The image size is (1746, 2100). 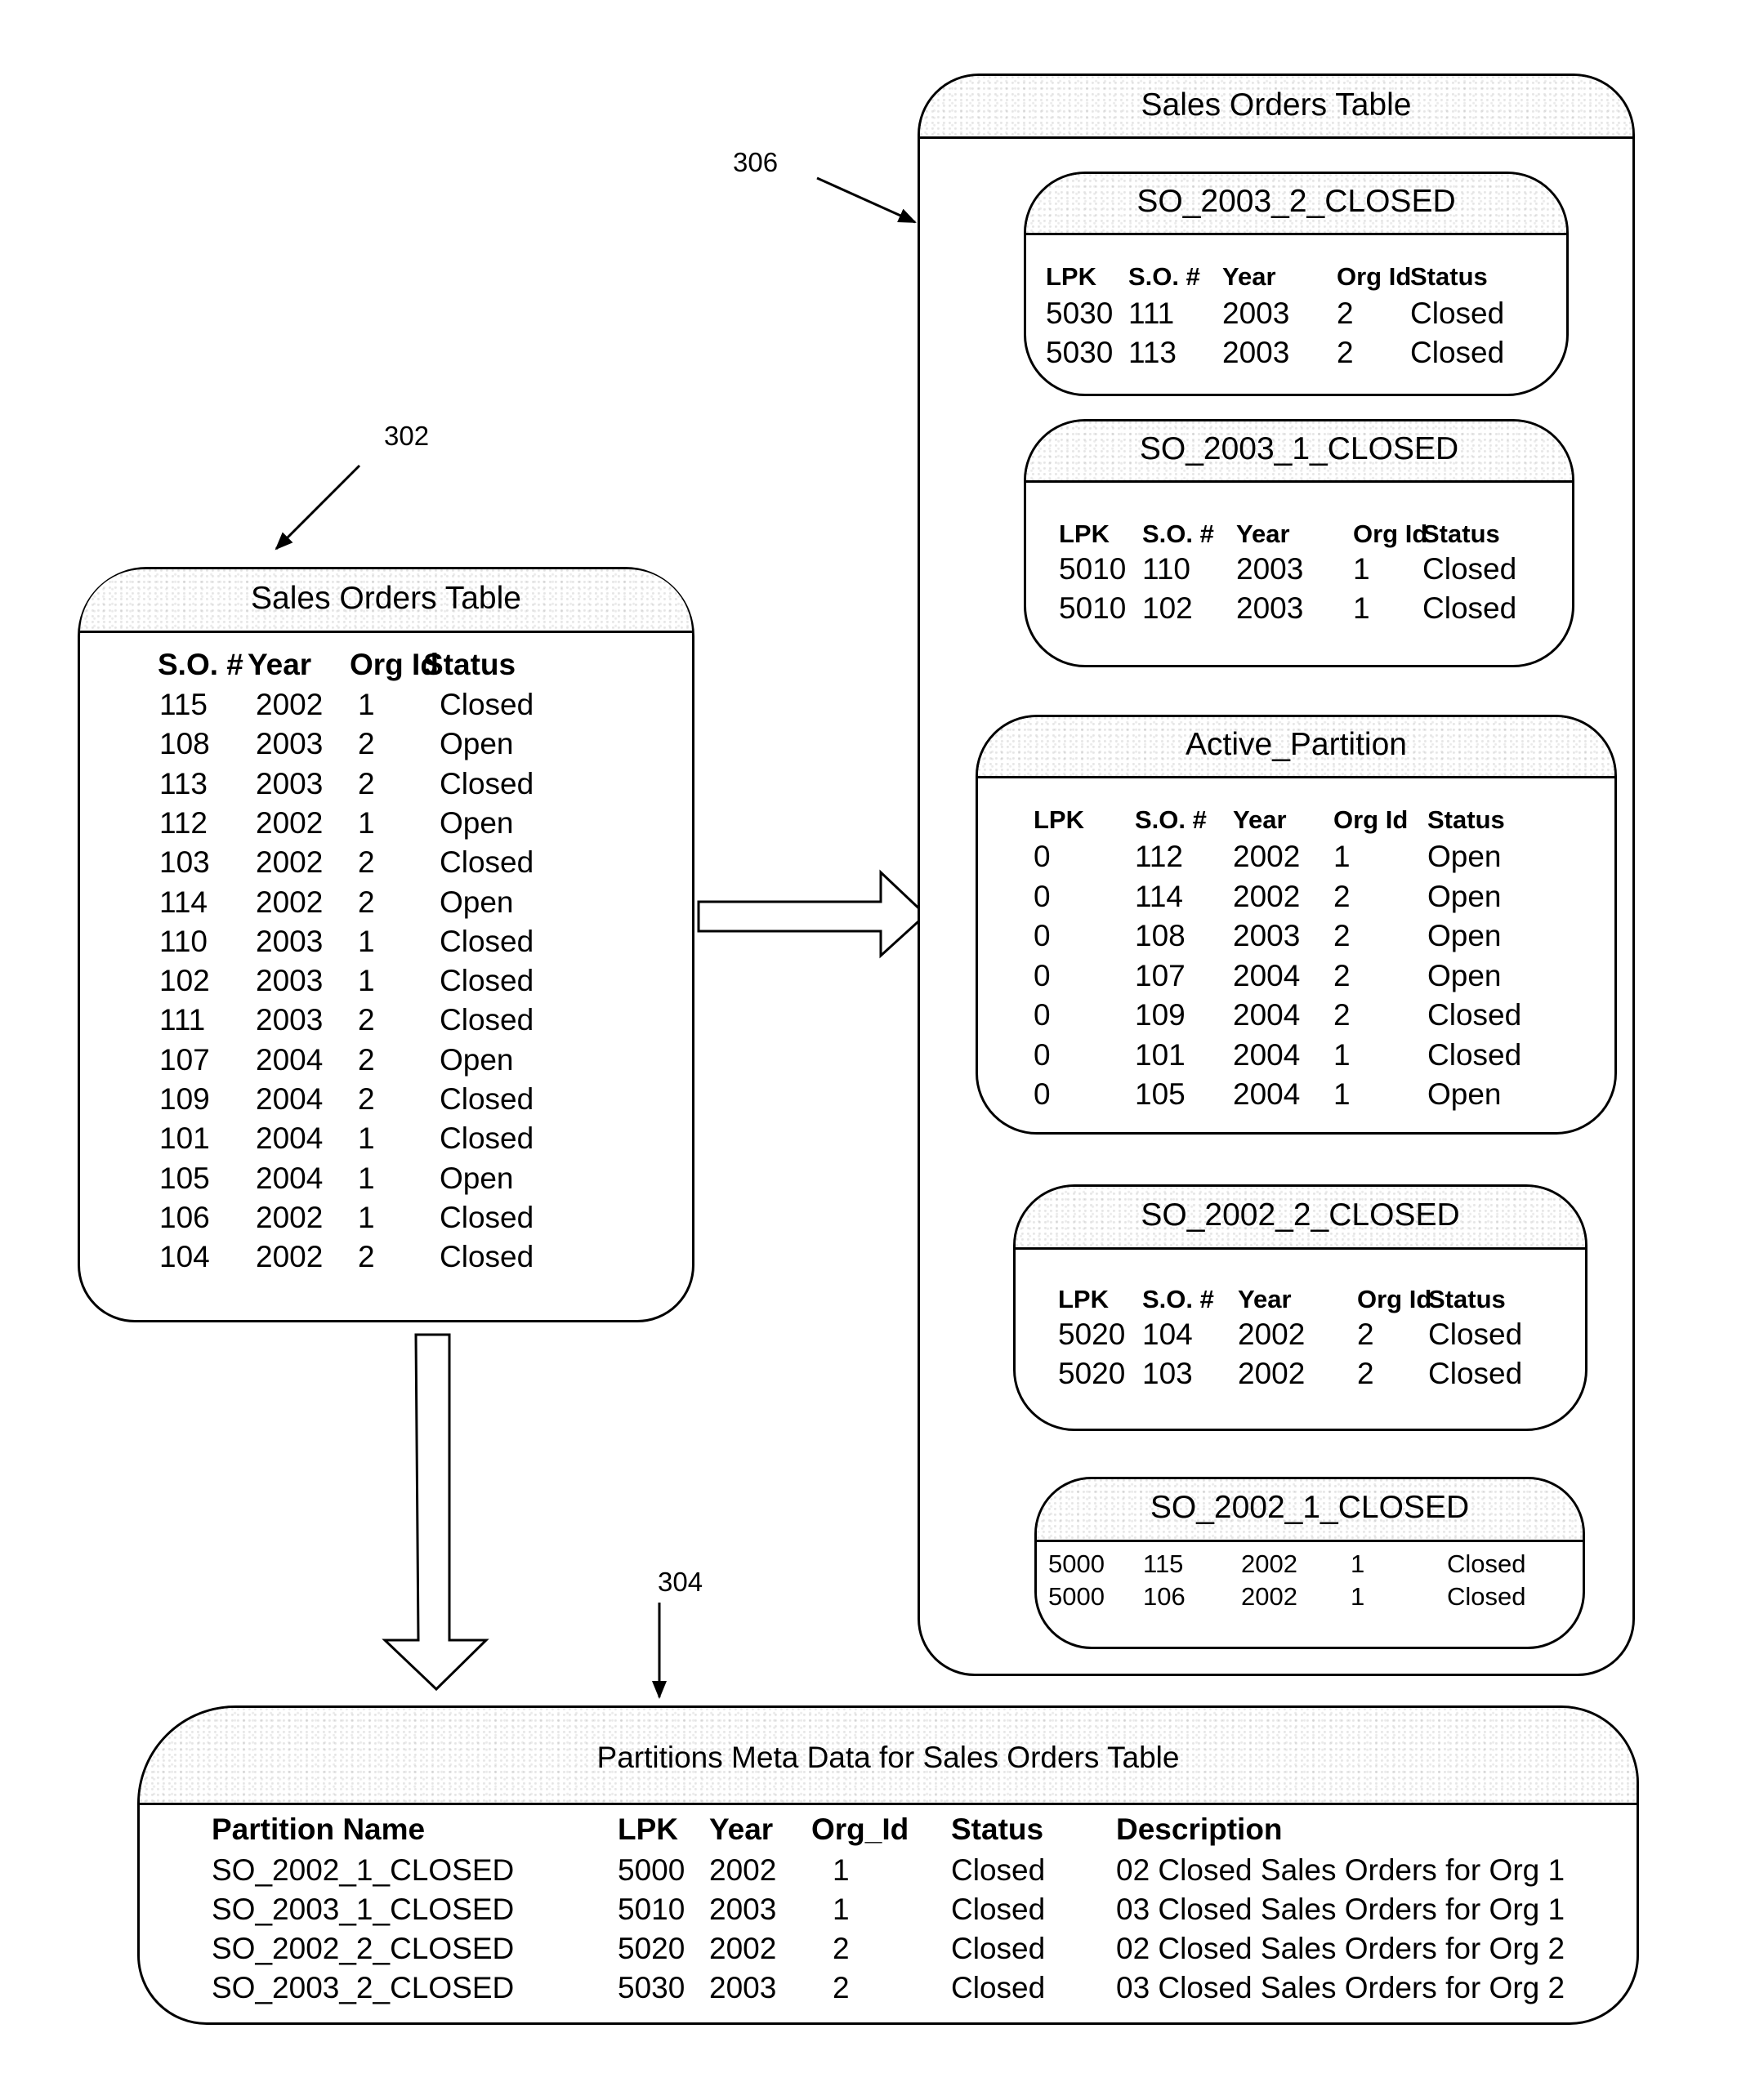 I want to click on table-cell: 101, so click(x=1161, y=1054).